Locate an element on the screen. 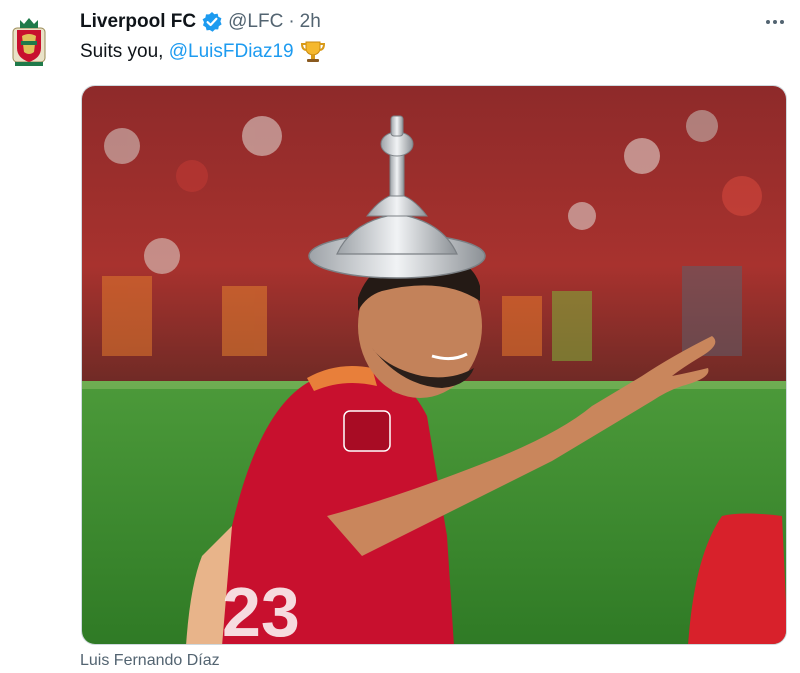 Image resolution: width=800 pixels, height=673 pixels. author-name: Liverpool FC is located at coordinates (138, 22).